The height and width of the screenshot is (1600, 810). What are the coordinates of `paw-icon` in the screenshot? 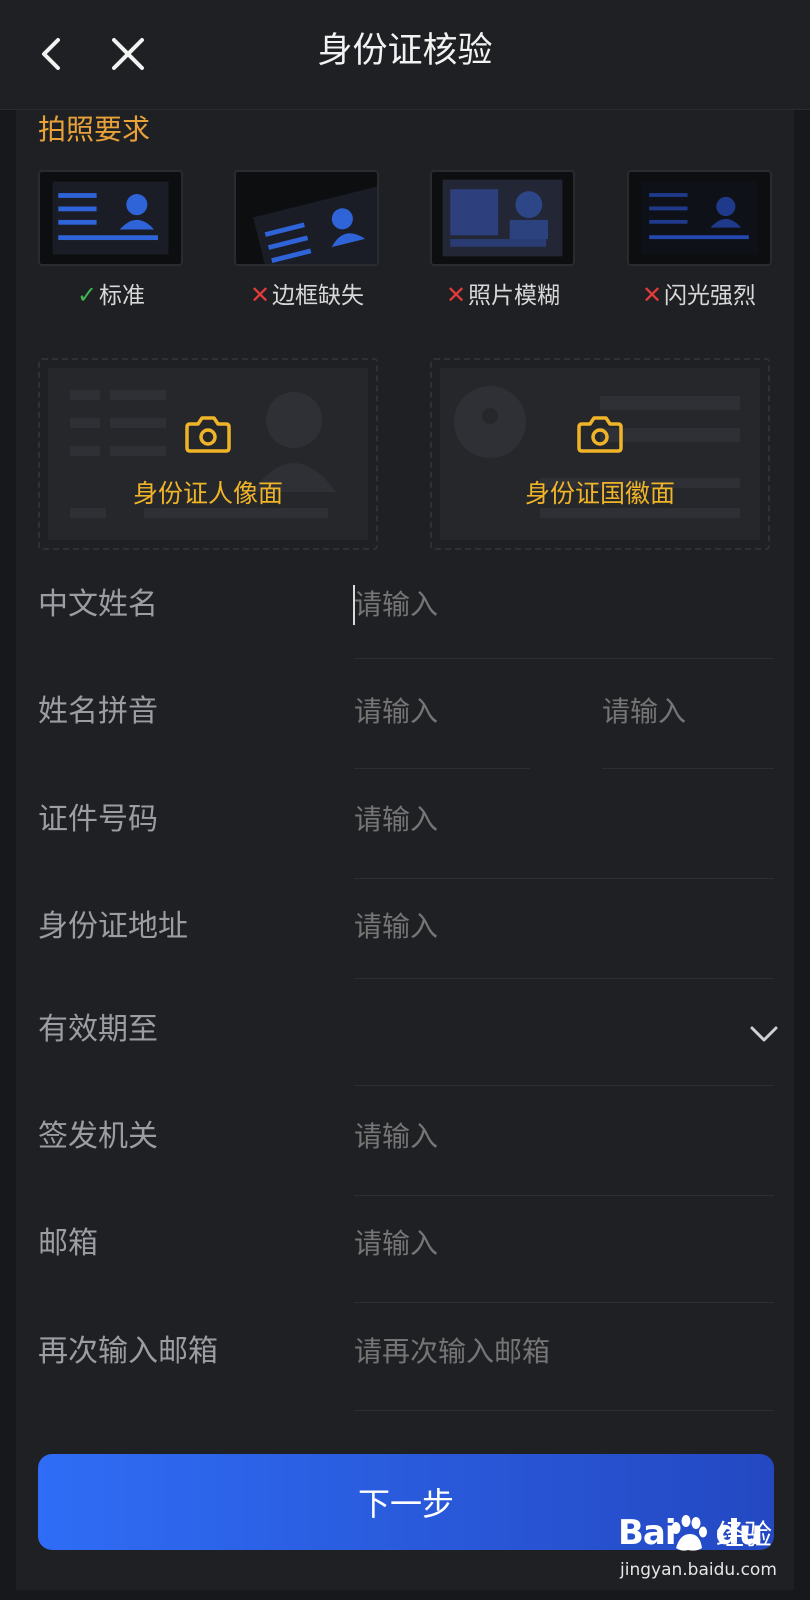 It's located at (689, 1533).